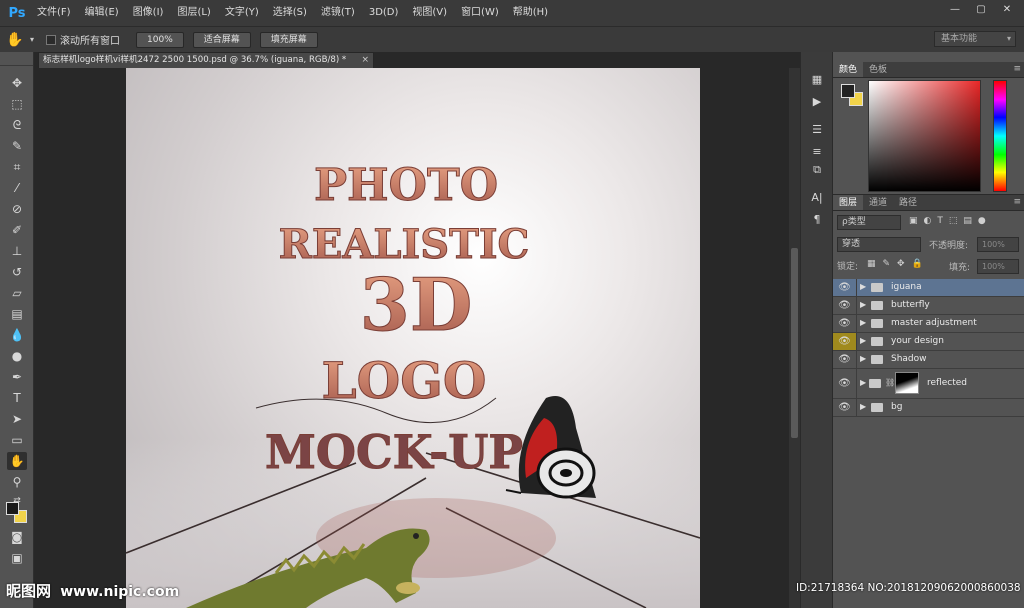 The width and height of the screenshot is (1024, 608). Describe the element at coordinates (998, 266) in the screenshot. I see `fill-field: 100%` at that location.